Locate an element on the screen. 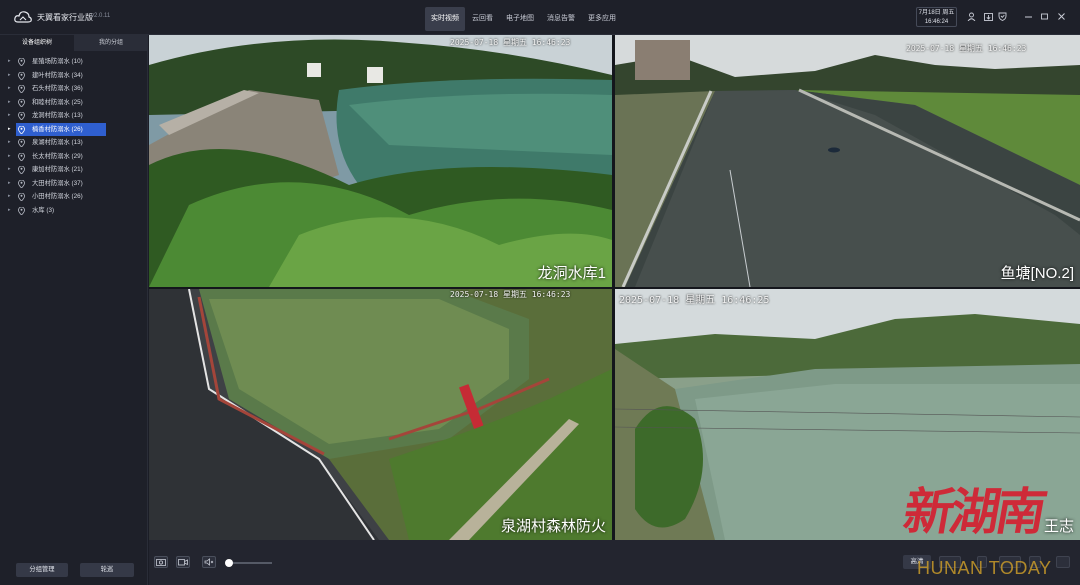 This screenshot has width=1080, height=585. tree-item: ▸ 石头村防溺水 (36) is located at coordinates (74, 89).